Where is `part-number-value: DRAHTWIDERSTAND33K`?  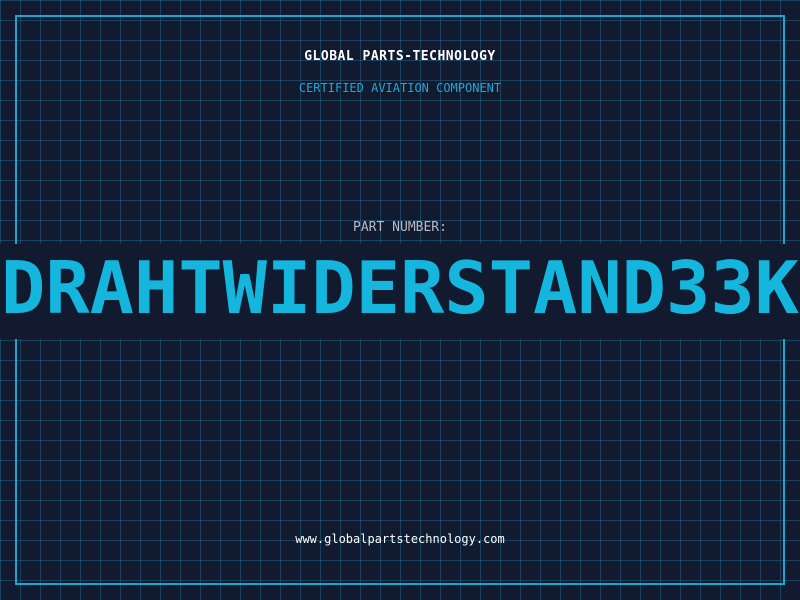
part-number-value: DRAHTWIDERSTAND33K is located at coordinates (400, 288).